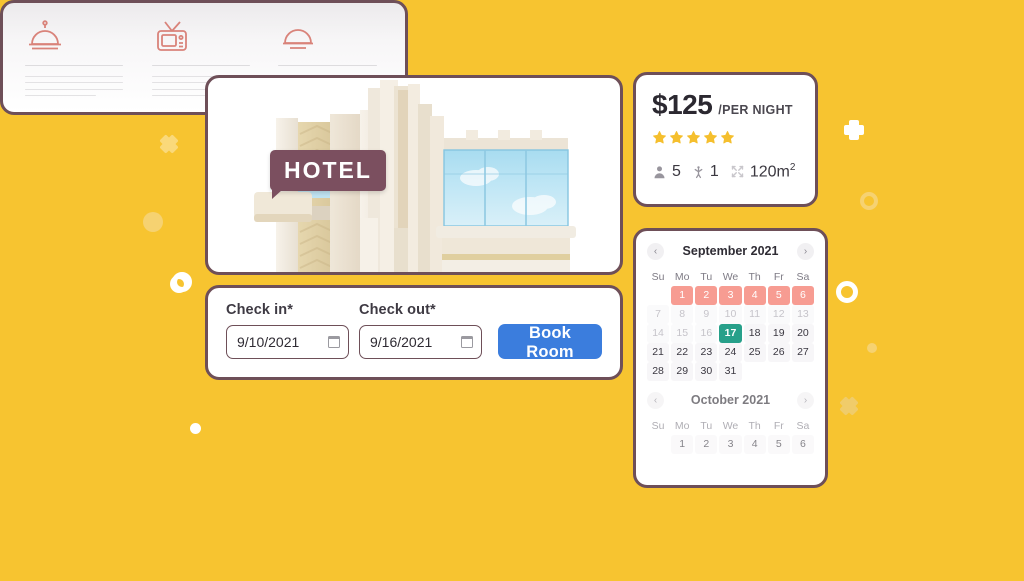 The image size is (1024, 581). I want to click on check-out-input: 9/16/2021, so click(420, 342).